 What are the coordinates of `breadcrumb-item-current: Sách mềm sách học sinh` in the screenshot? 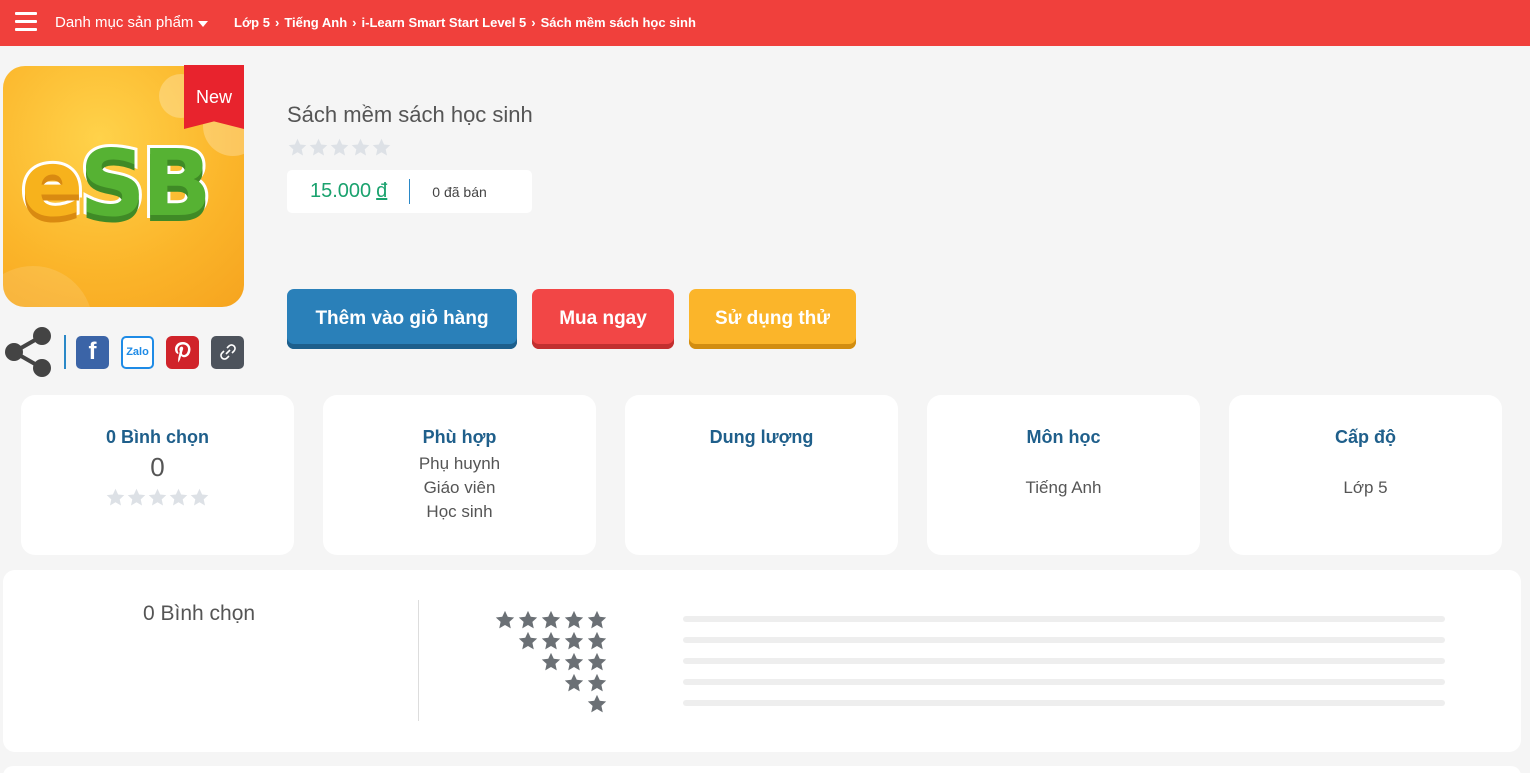 It's located at (618, 22).